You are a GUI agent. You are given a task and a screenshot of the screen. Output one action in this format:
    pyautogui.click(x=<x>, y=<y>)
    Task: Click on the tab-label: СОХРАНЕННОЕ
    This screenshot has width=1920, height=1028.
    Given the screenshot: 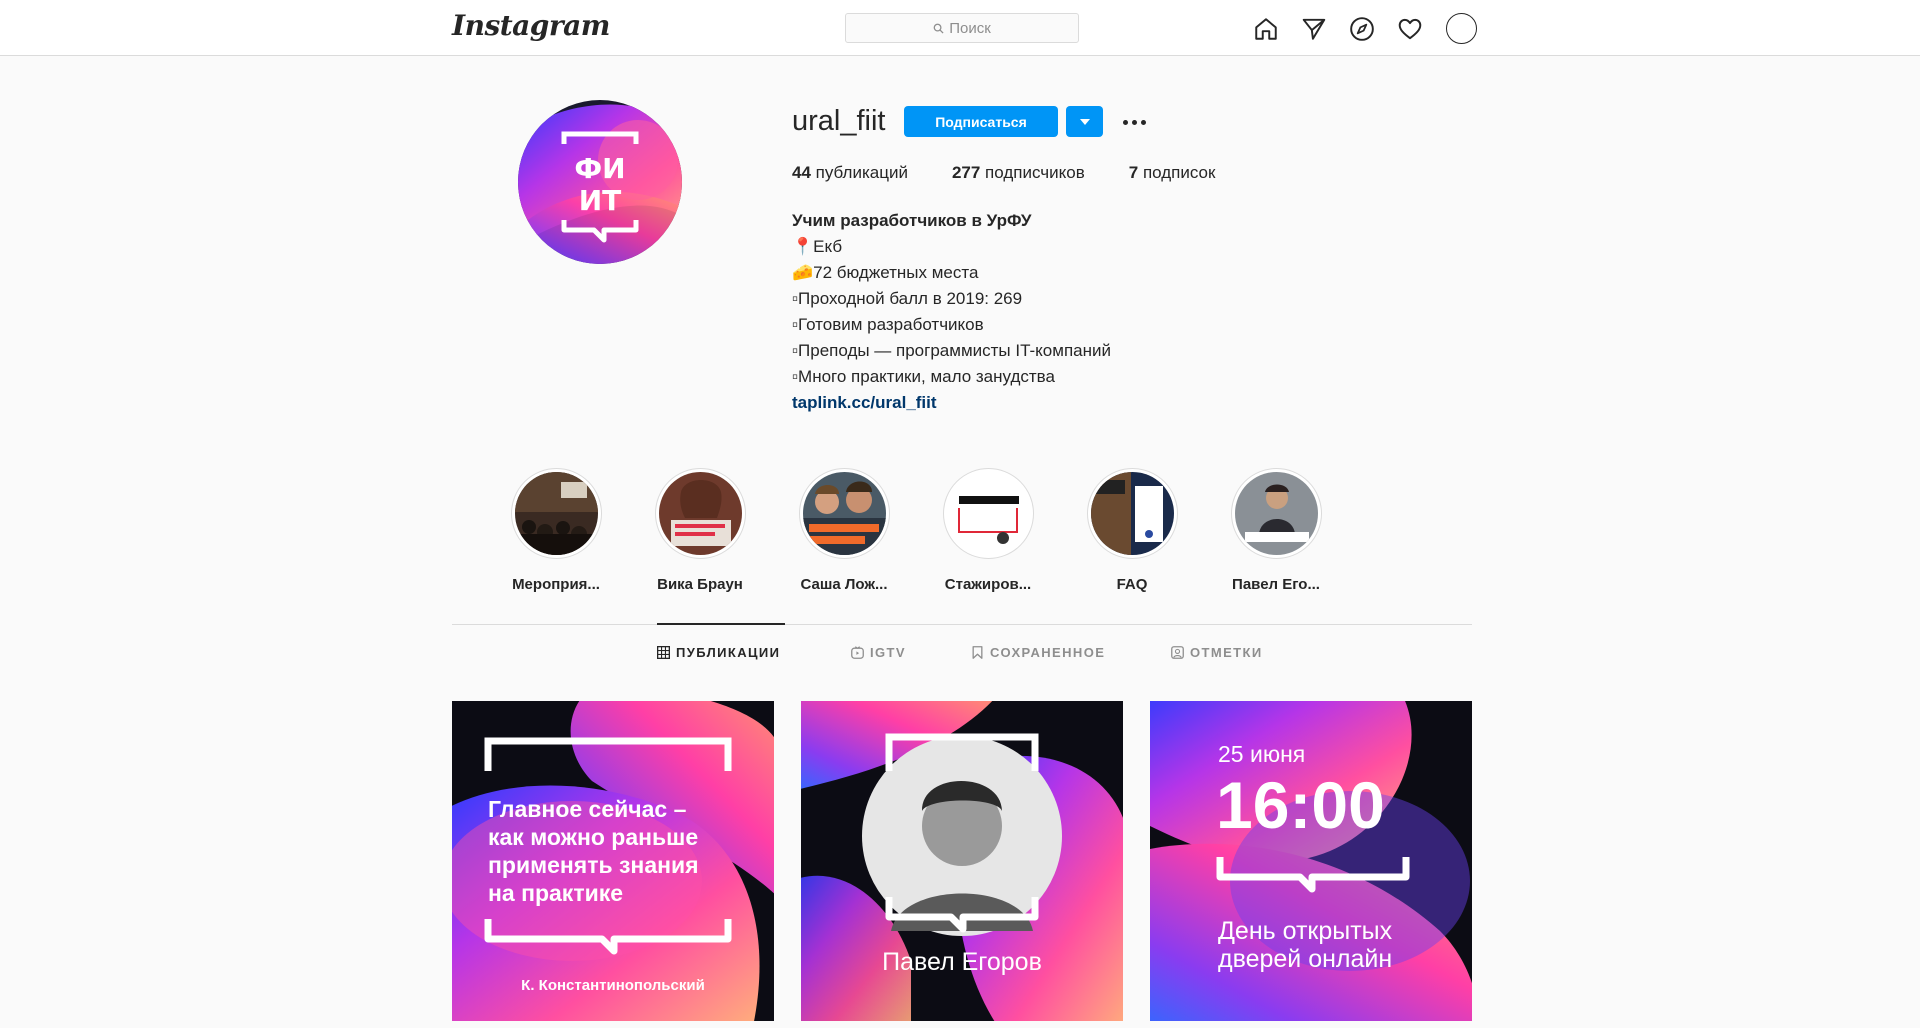 What is the action you would take?
    pyautogui.click(x=1048, y=652)
    